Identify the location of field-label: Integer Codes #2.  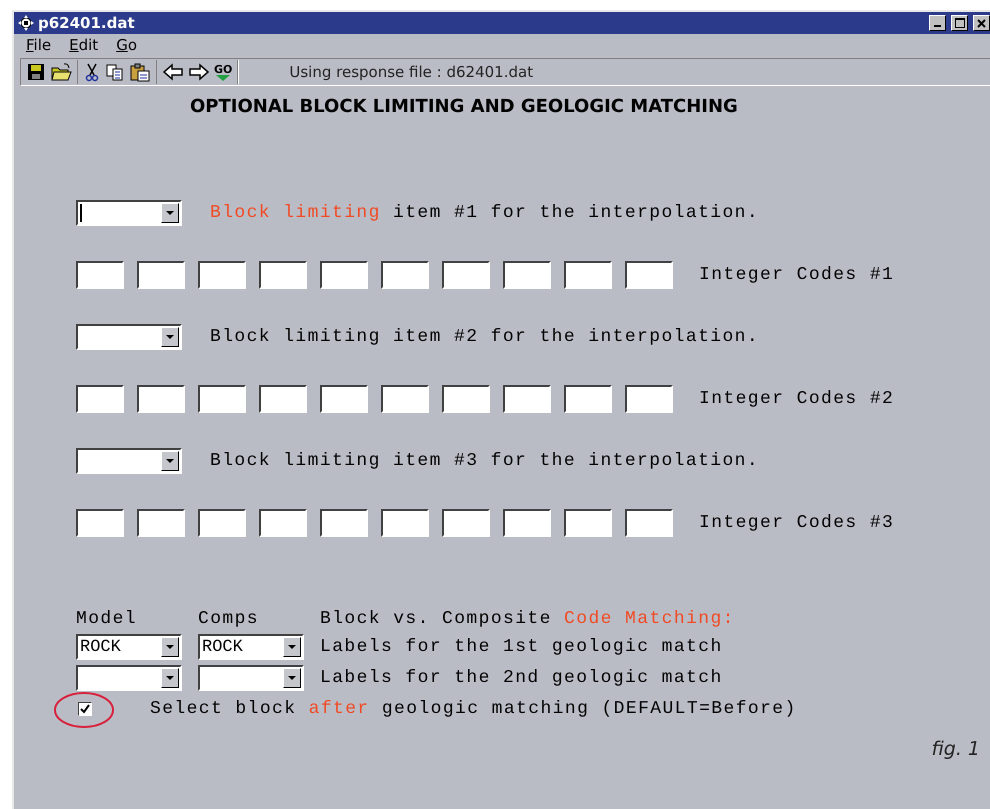
(796, 399).